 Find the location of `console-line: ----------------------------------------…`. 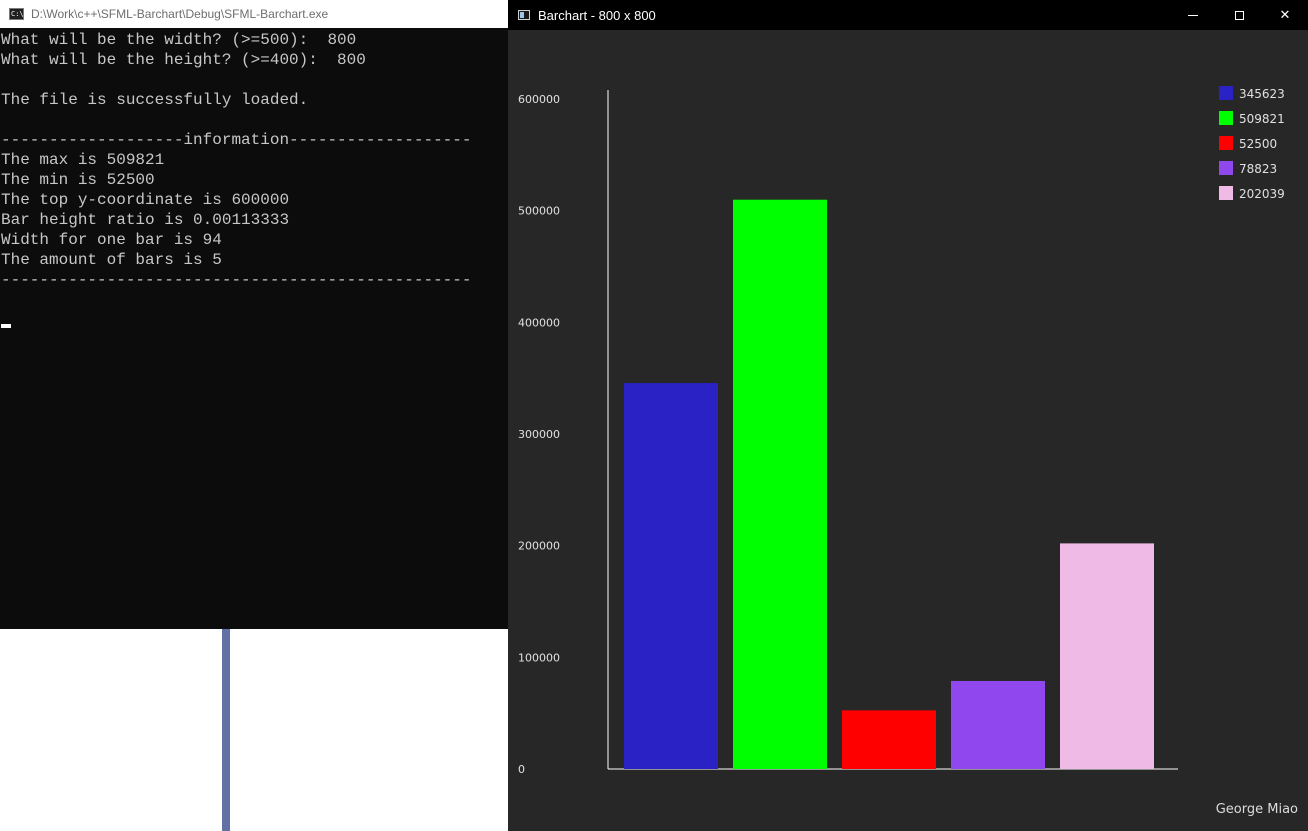

console-line: ----------------------------------------… is located at coordinates (236, 280).